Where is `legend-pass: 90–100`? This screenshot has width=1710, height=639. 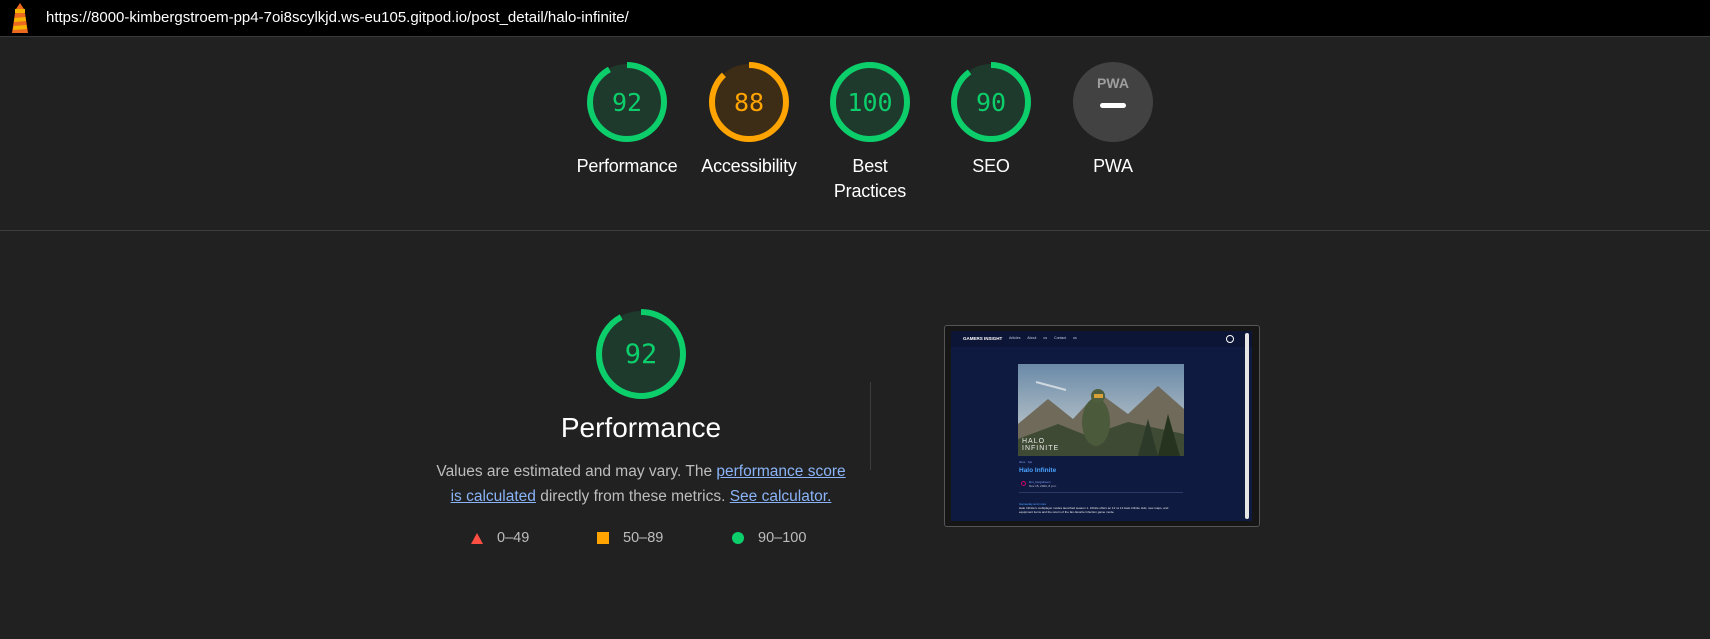
legend-pass: 90–100 is located at coordinates (769, 538).